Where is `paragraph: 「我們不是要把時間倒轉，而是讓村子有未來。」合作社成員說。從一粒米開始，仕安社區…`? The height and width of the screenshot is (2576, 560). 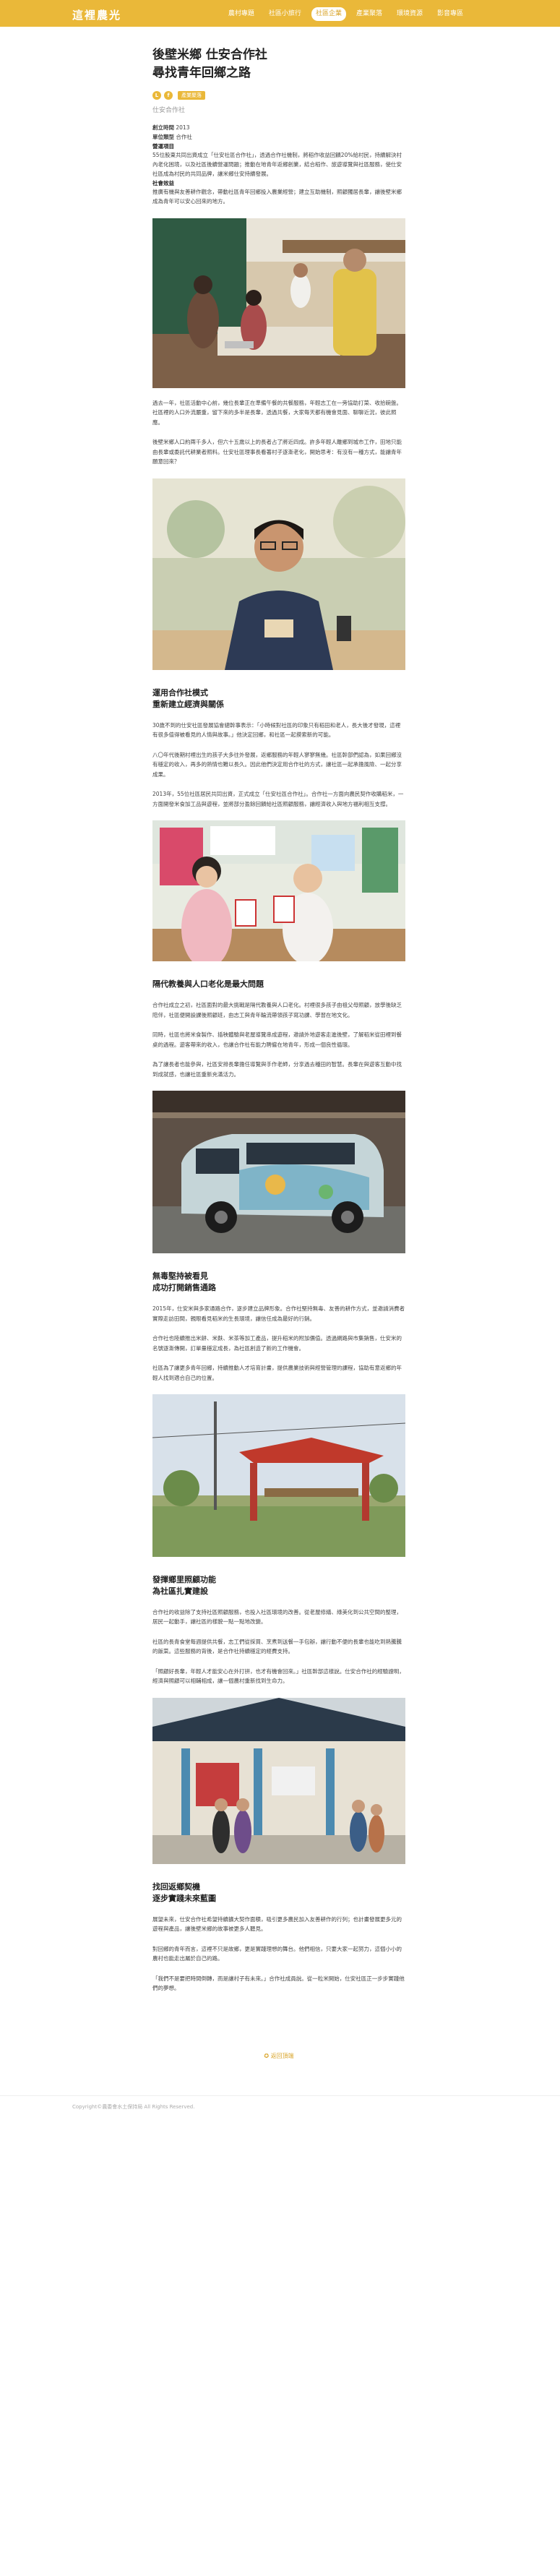 paragraph: 「我們不是要把時間倒轉，而是讓村子有未來。」合作社成員說。從一粒米開始，仕安社區… is located at coordinates (278, 1984).